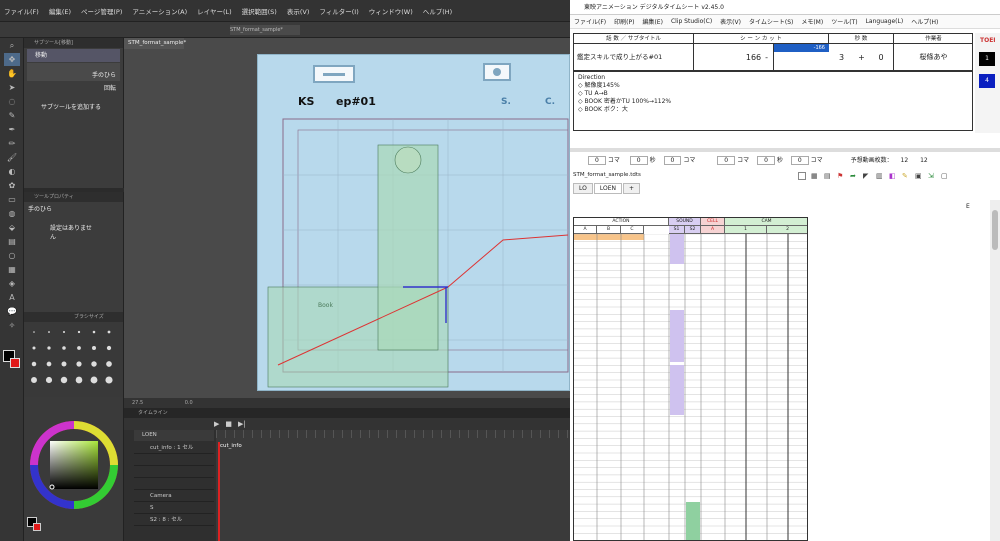 The height and width of the screenshot is (541, 1000). Describe the element at coordinates (189, 403) in the screenshot. I see `rotation-value: 0.0` at that location.